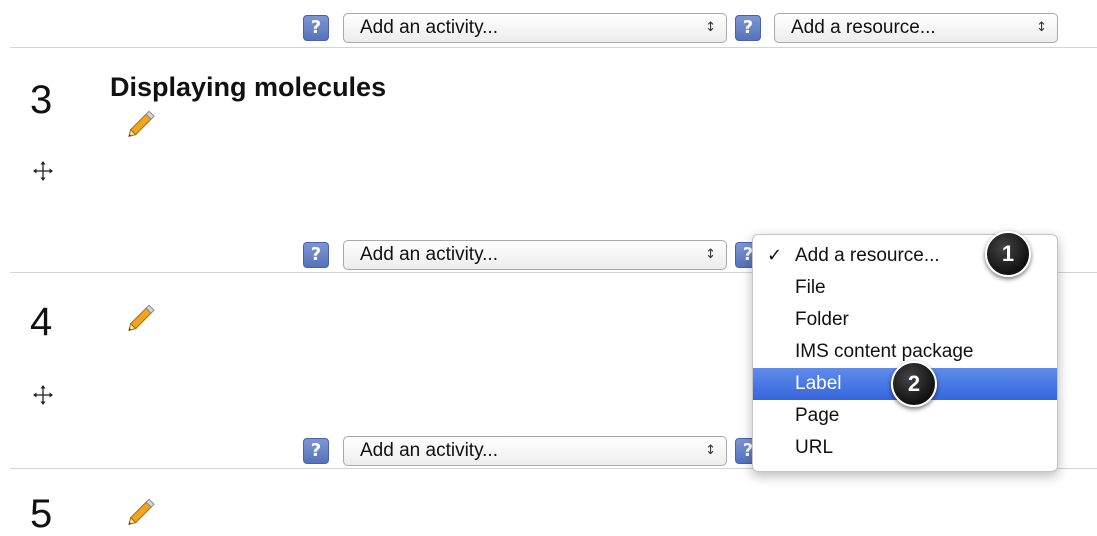 Image resolution: width=1097 pixels, height=536 pixels. Describe the element at coordinates (41, 322) in the screenshot. I see `section-number: 4` at that location.